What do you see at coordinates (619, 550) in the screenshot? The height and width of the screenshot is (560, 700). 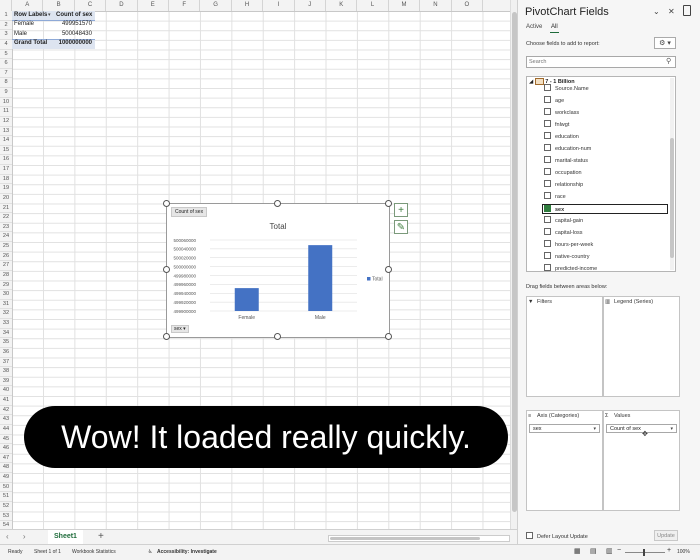 I see `zoom-out-icon: −` at bounding box center [619, 550].